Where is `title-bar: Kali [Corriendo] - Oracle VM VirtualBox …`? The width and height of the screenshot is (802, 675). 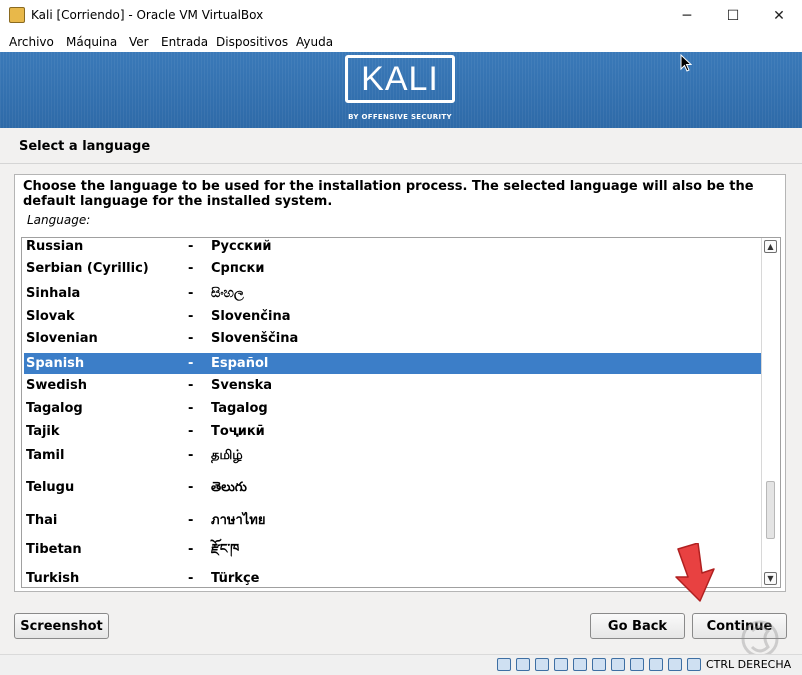
title-bar: Kali [Corriendo] - Oracle VM VirtualBox … is located at coordinates (401, 15).